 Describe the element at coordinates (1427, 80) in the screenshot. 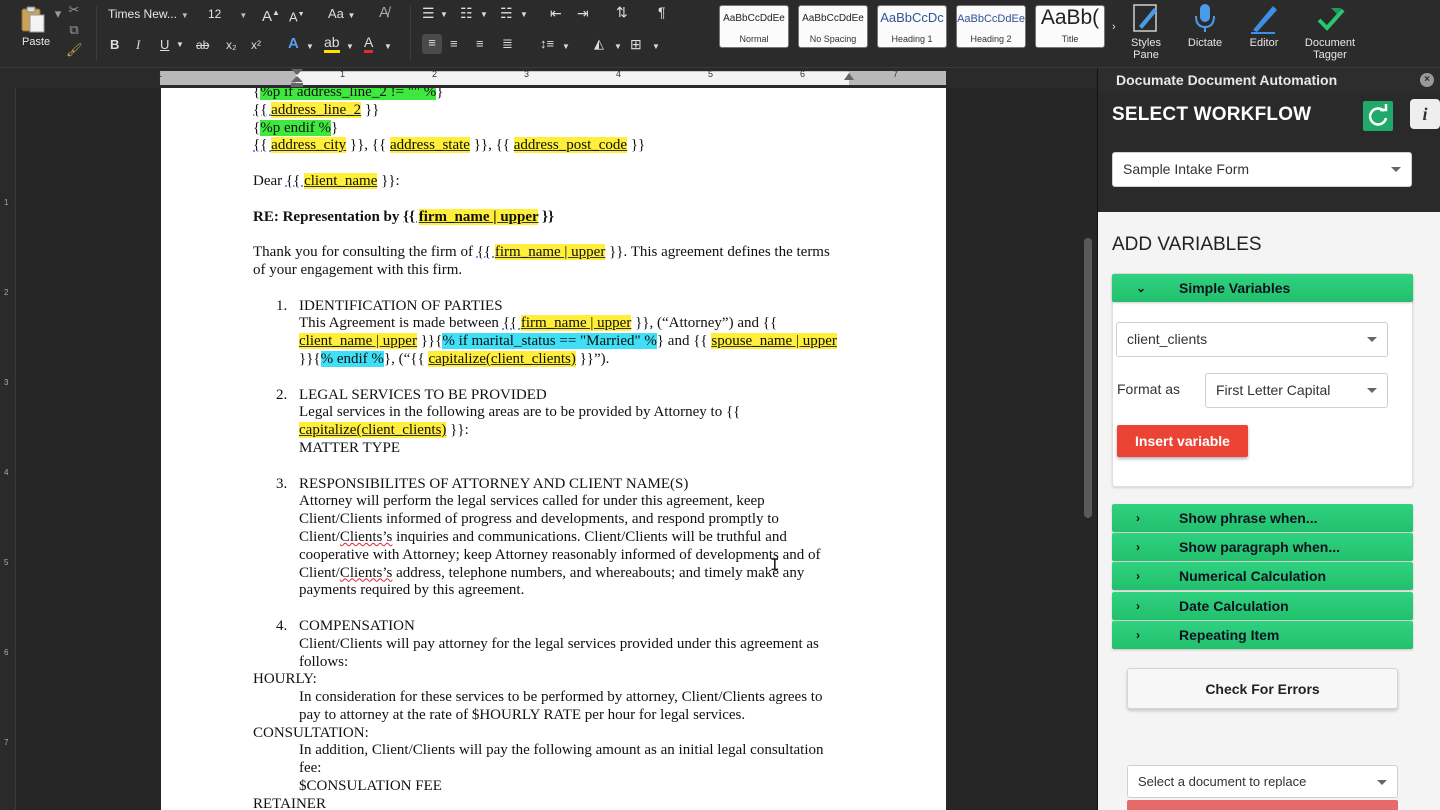

I see `close-icon: ×` at that location.